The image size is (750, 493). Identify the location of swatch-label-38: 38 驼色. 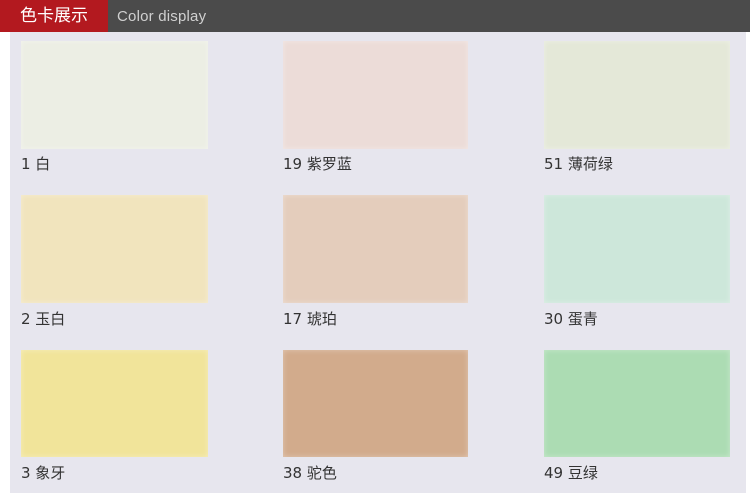
(310, 473).